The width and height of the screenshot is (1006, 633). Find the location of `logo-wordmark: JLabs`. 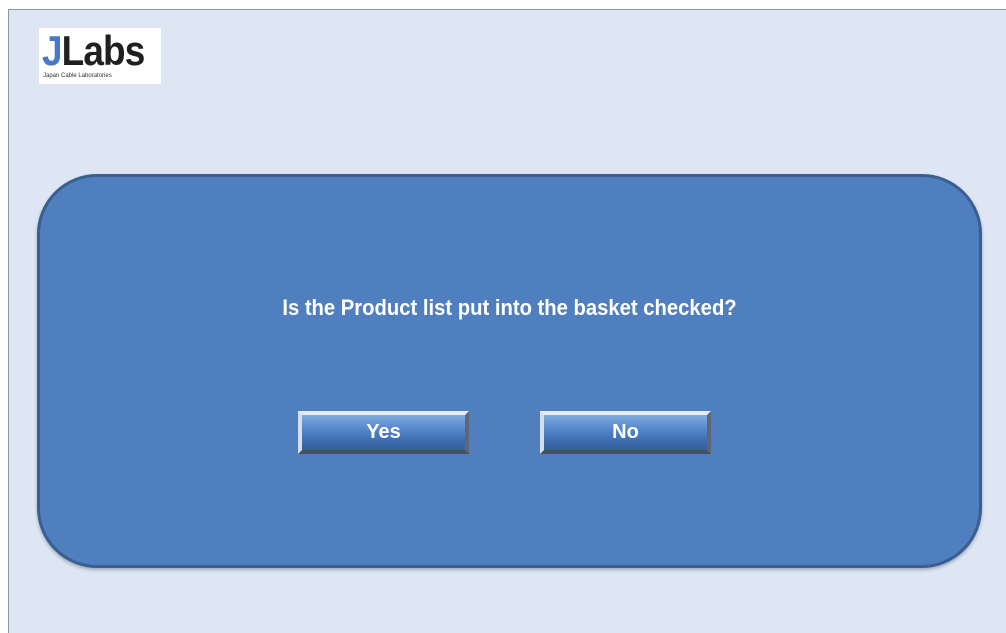

logo-wordmark: JLabs is located at coordinates (94, 50).